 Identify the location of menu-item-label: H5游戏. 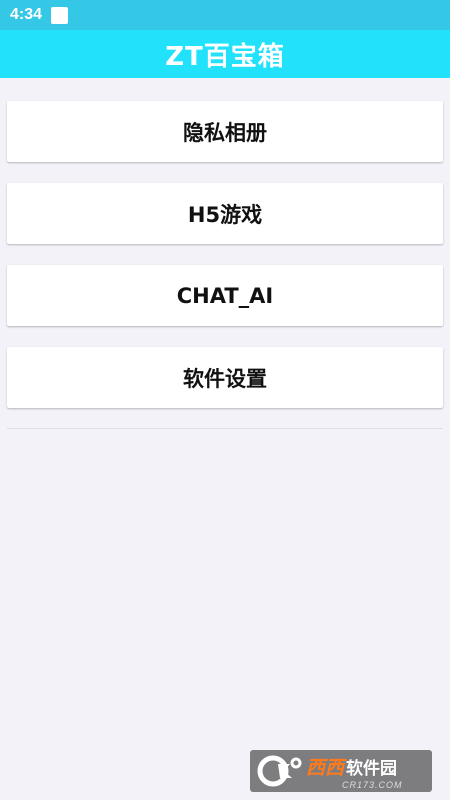
(225, 214).